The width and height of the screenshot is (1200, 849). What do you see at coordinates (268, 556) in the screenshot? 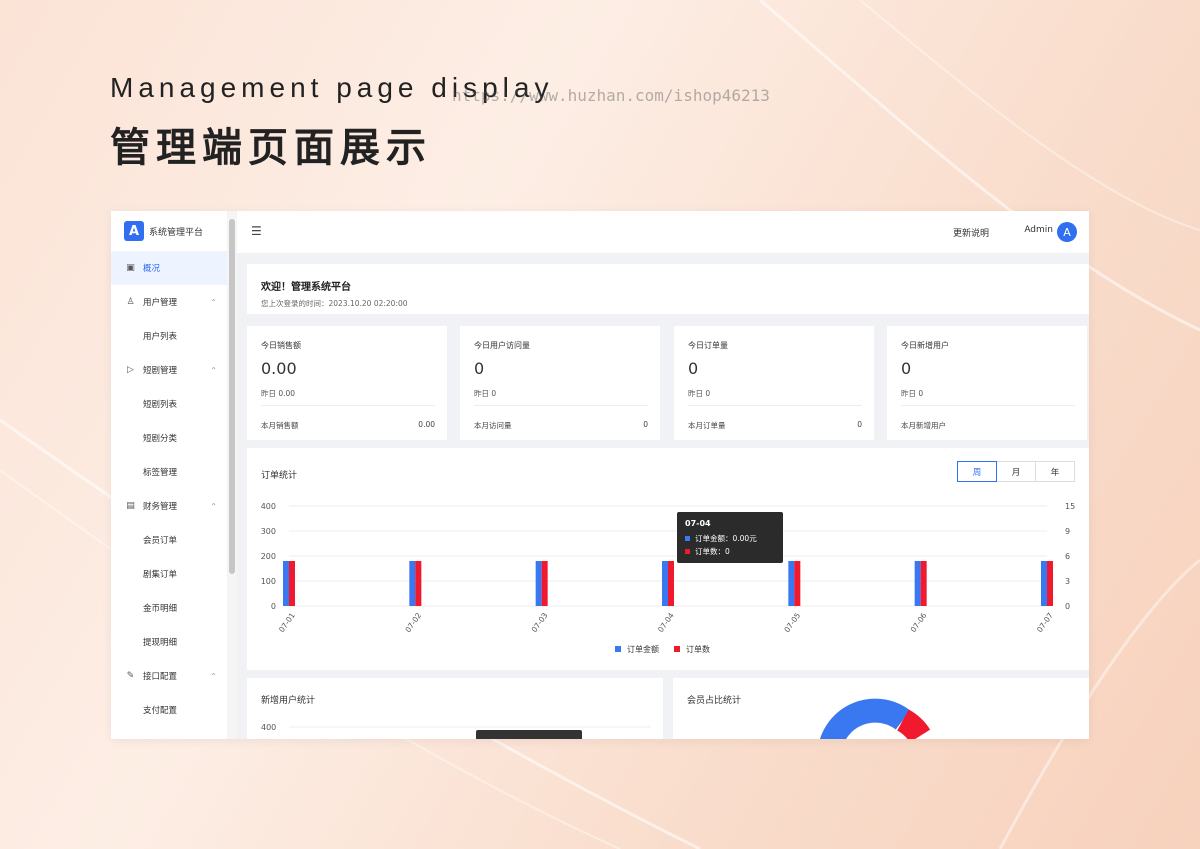
I see `y-left-tick-label: 200` at bounding box center [268, 556].